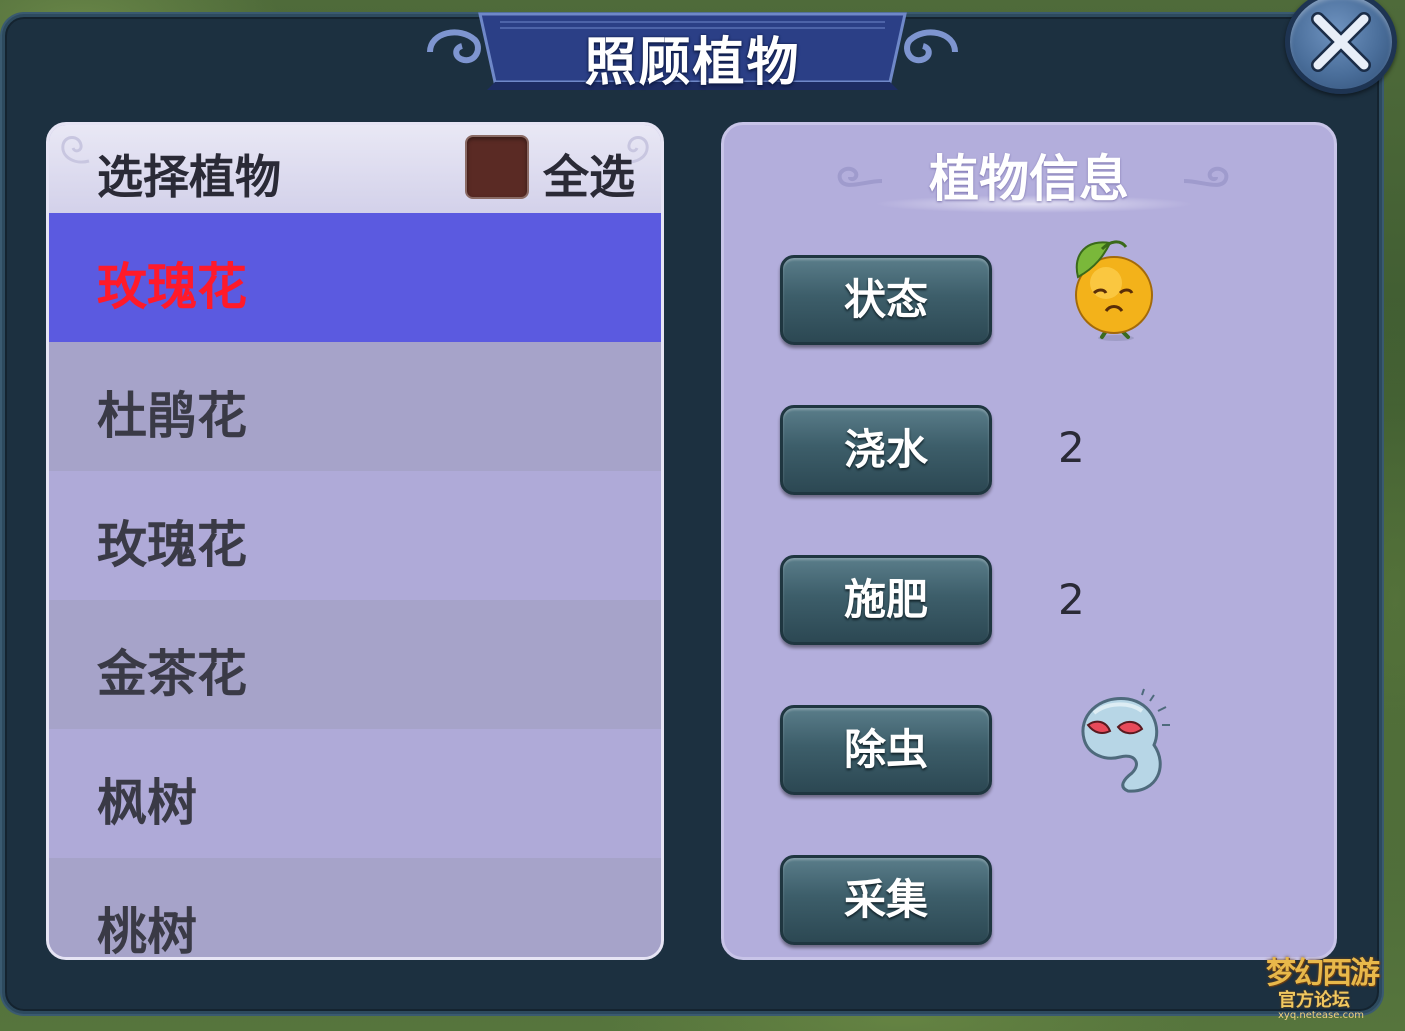  I want to click on fertilize-count: 2, so click(1071, 599).